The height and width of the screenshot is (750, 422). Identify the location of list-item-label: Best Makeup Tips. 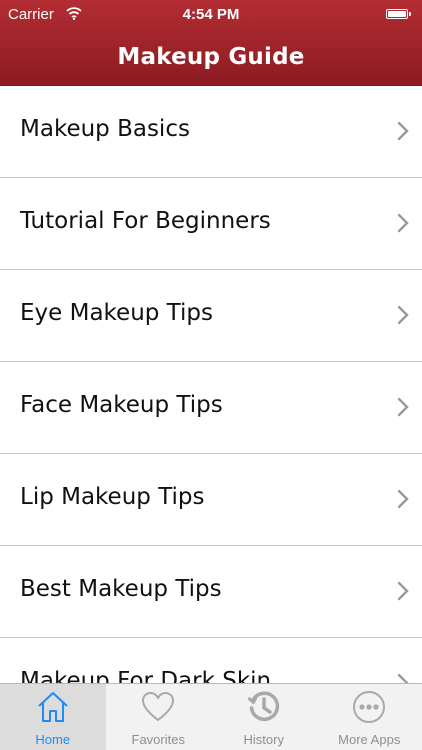
(121, 589).